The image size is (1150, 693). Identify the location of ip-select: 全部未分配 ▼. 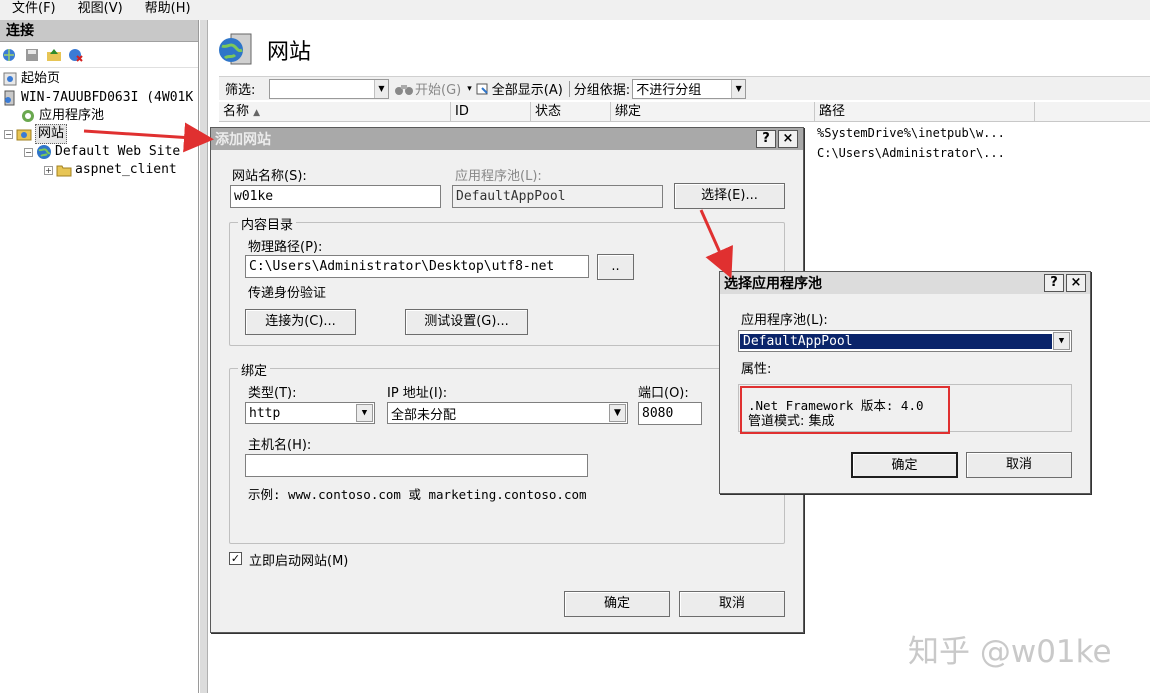
(507, 413).